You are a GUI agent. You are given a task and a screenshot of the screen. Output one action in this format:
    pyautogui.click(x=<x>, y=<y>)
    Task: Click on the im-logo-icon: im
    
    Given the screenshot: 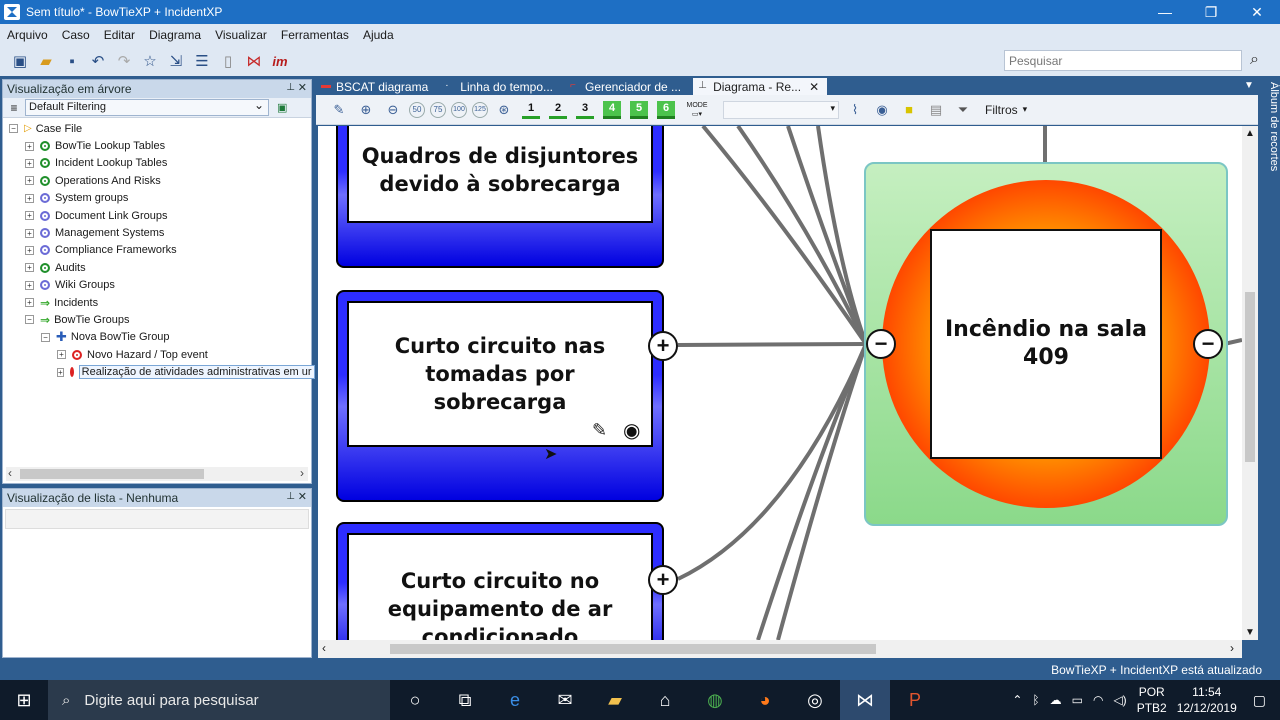 What is the action you would take?
    pyautogui.click(x=280, y=61)
    